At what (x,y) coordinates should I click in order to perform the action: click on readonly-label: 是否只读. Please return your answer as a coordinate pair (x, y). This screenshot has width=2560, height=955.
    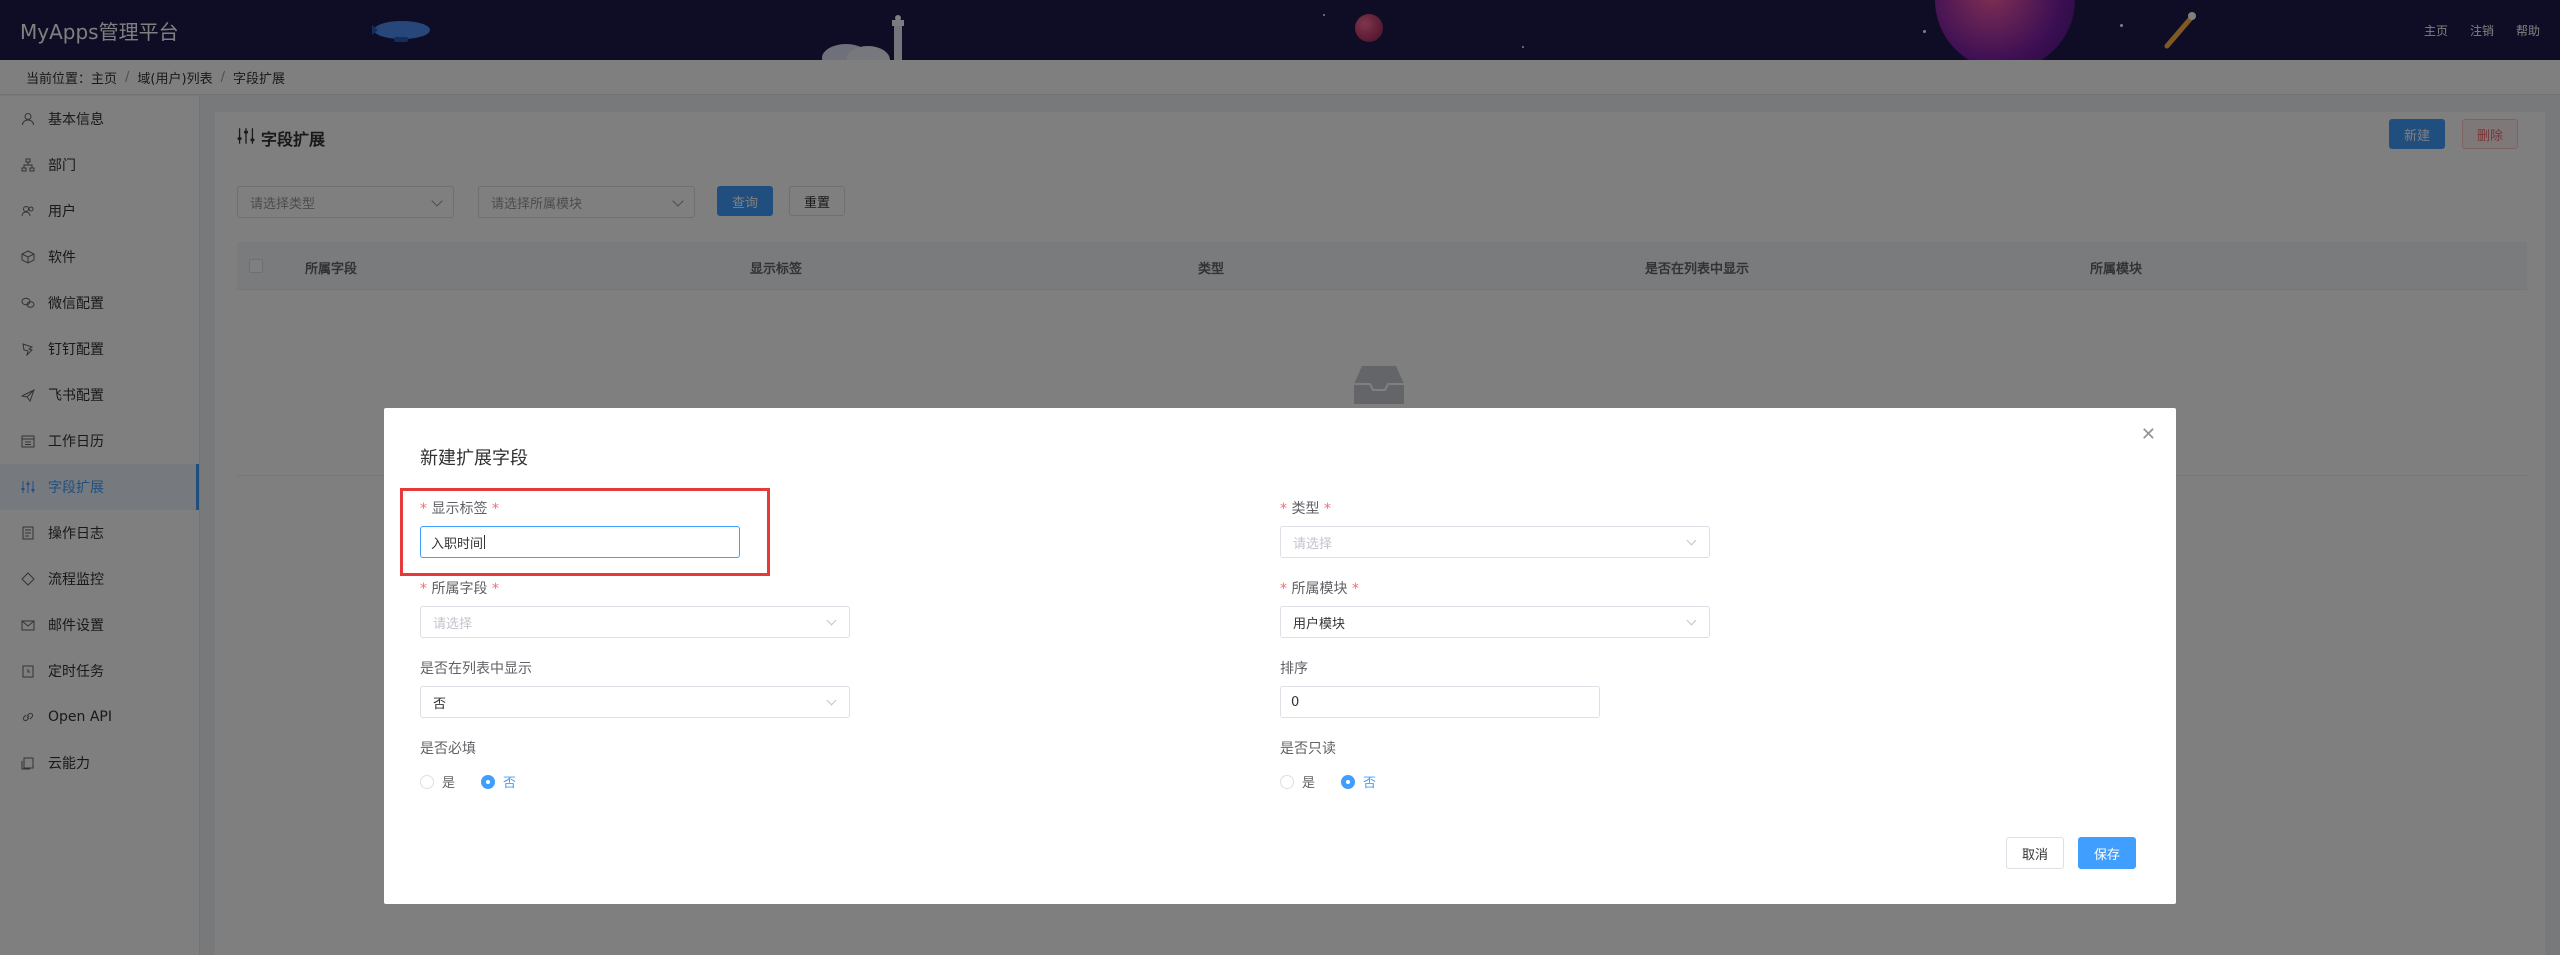
    Looking at the image, I should click on (1308, 749).